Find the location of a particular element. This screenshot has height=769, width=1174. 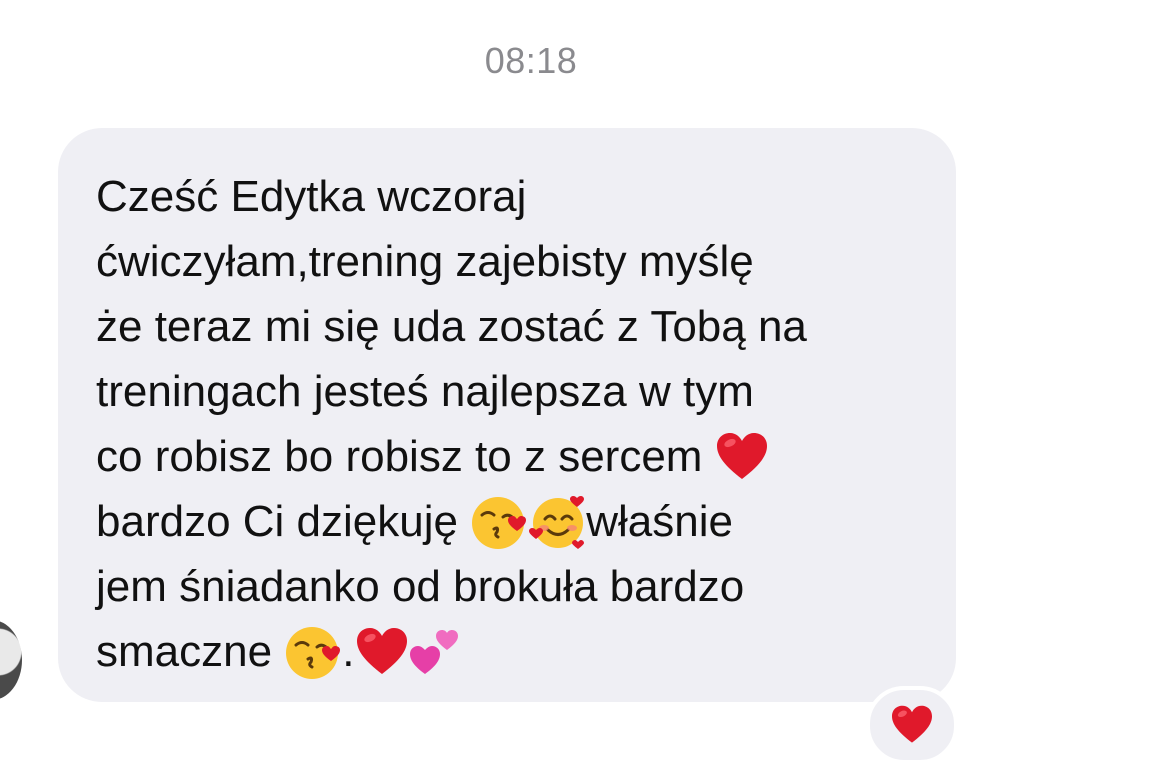

message-text: co robisz bo robisz to z sercem is located at coordinates (405, 456).